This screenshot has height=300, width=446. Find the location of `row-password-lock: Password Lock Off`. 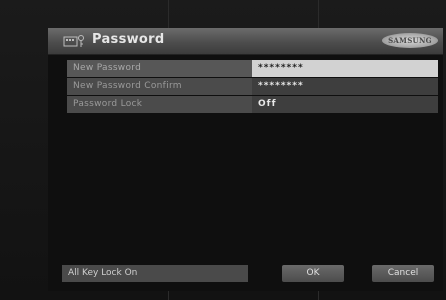

row-password-lock: Password Lock Off is located at coordinates (252, 104).